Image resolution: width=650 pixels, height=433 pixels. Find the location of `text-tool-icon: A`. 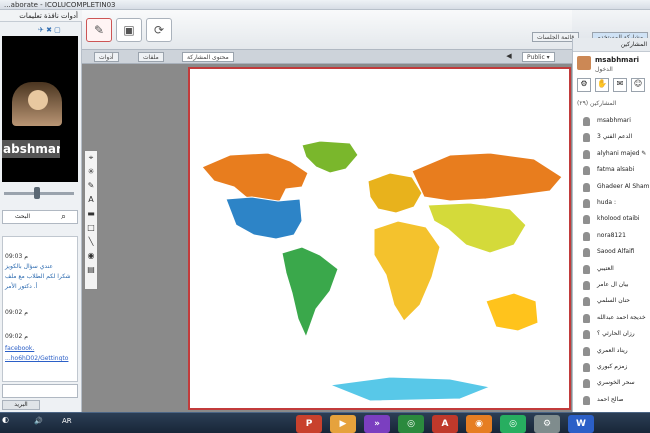

text-tool-icon: A is located at coordinates (91, 200).